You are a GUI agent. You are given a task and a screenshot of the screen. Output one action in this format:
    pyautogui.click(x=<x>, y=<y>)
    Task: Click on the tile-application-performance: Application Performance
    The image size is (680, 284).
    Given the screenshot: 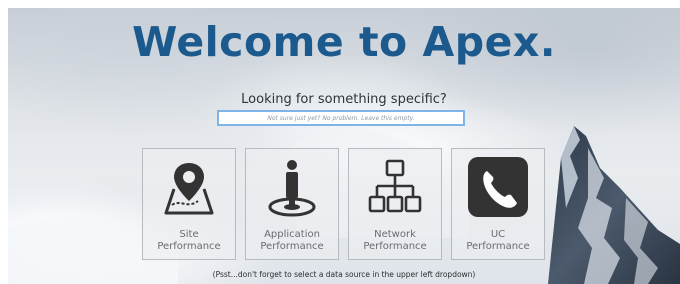 What is the action you would take?
    pyautogui.click(x=292, y=204)
    